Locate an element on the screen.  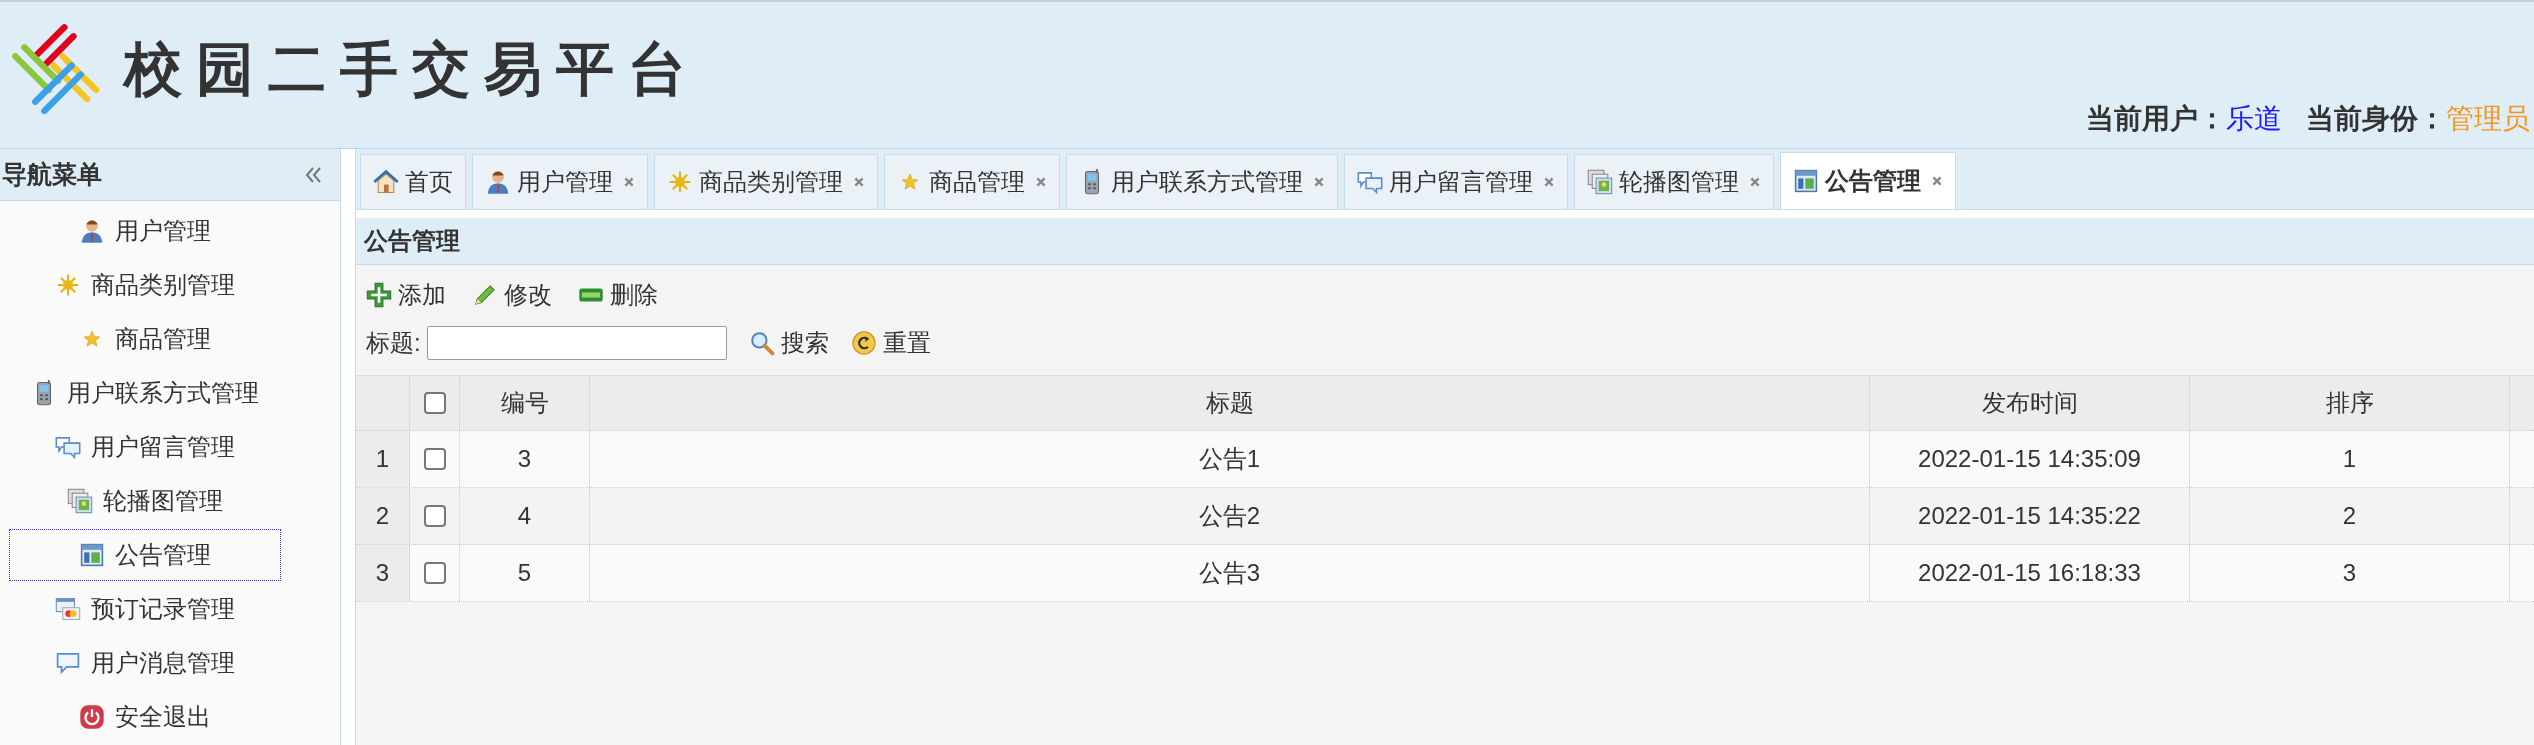
add-icon is located at coordinates (379, 295).